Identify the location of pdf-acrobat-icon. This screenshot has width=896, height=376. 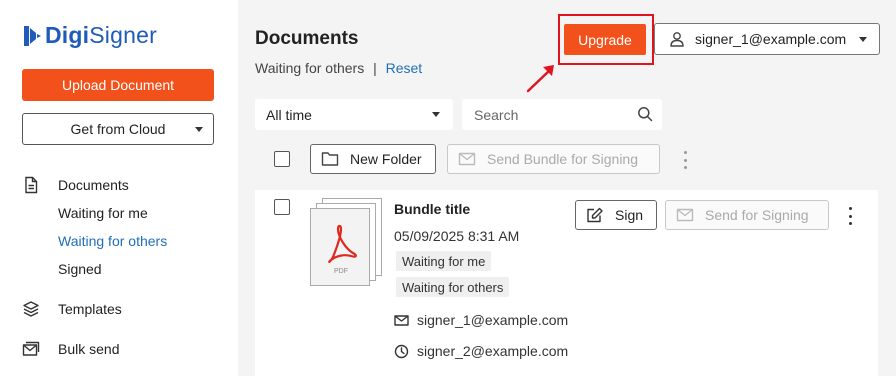
(342, 243).